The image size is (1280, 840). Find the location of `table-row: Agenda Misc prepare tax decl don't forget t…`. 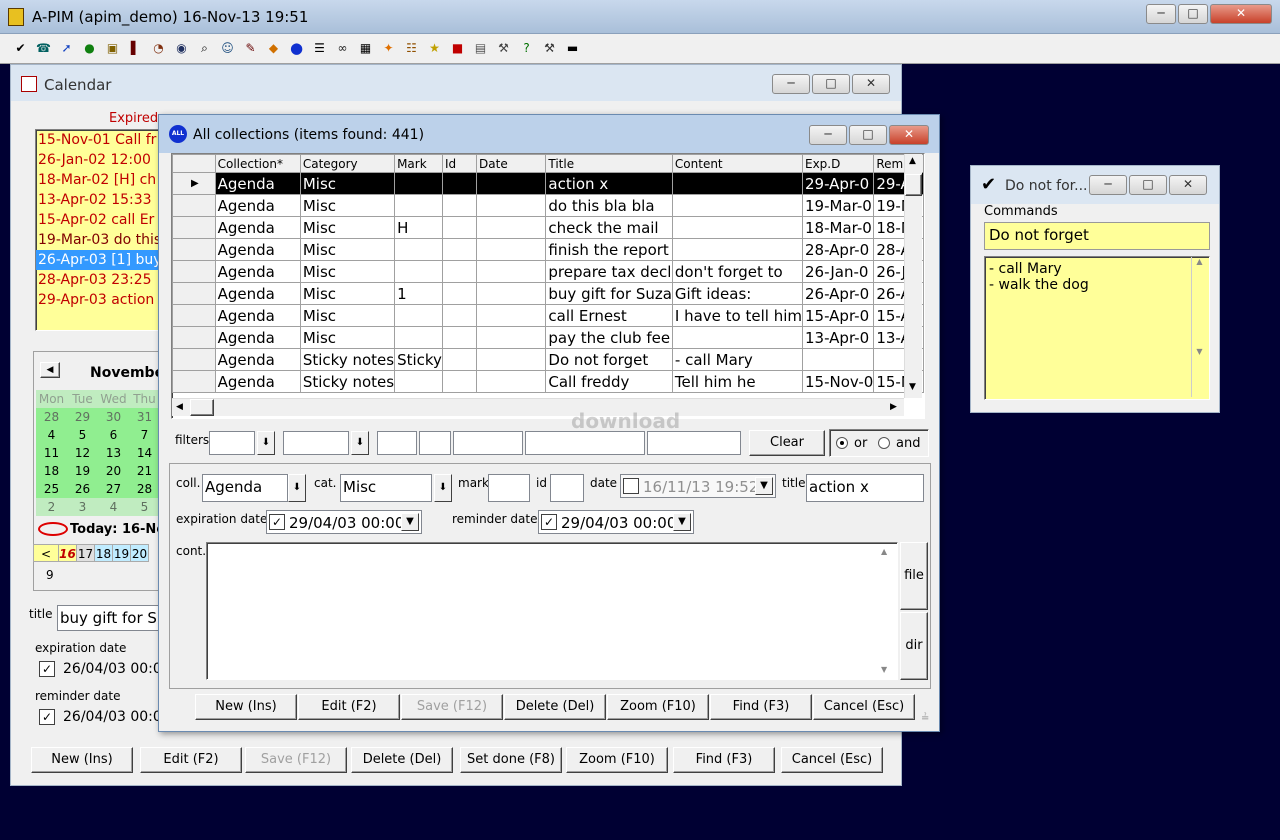

table-row: Agenda Misc prepare tax decl don't forget t… is located at coordinates (548, 271).